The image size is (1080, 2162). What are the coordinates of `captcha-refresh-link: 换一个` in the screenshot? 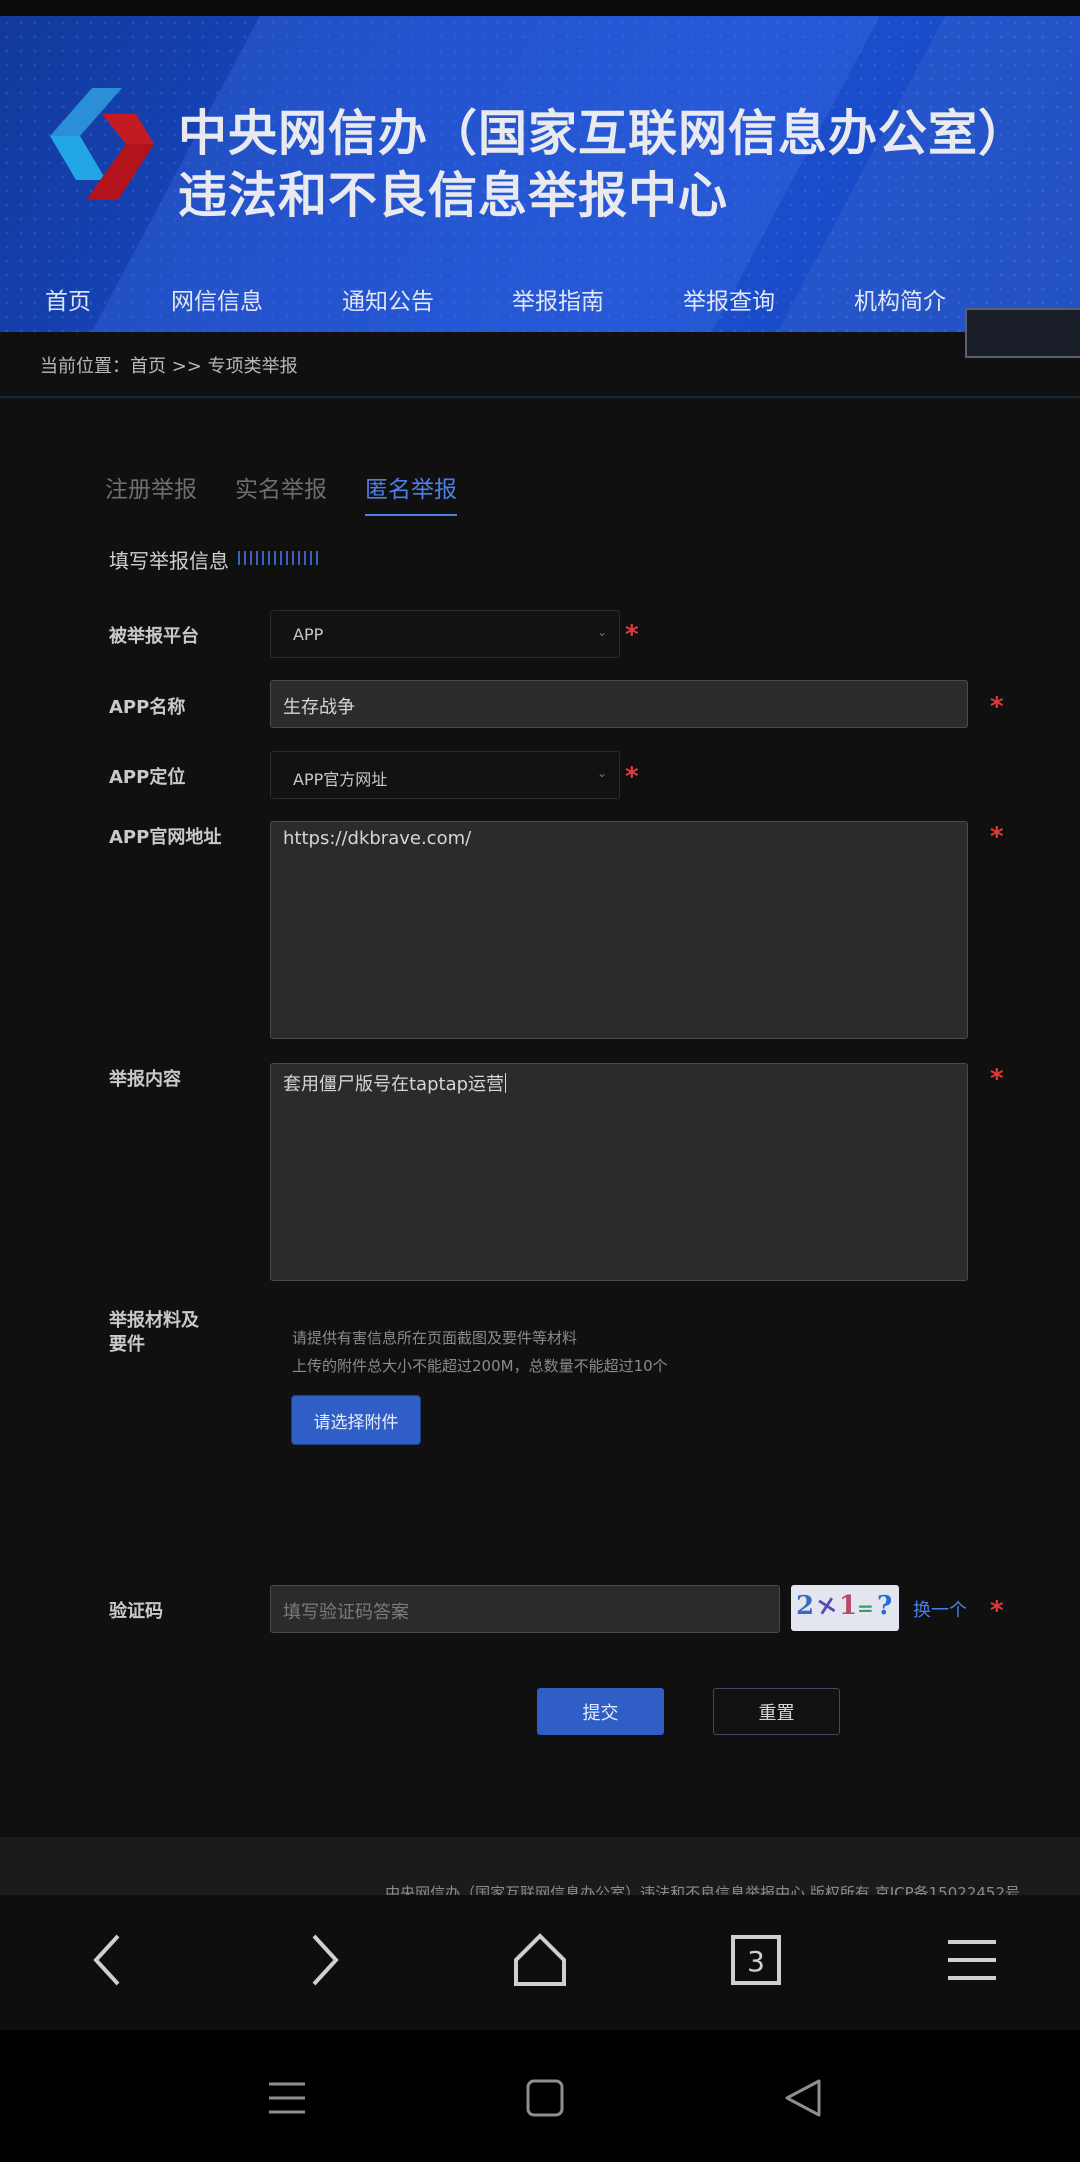 It's located at (940, 1609).